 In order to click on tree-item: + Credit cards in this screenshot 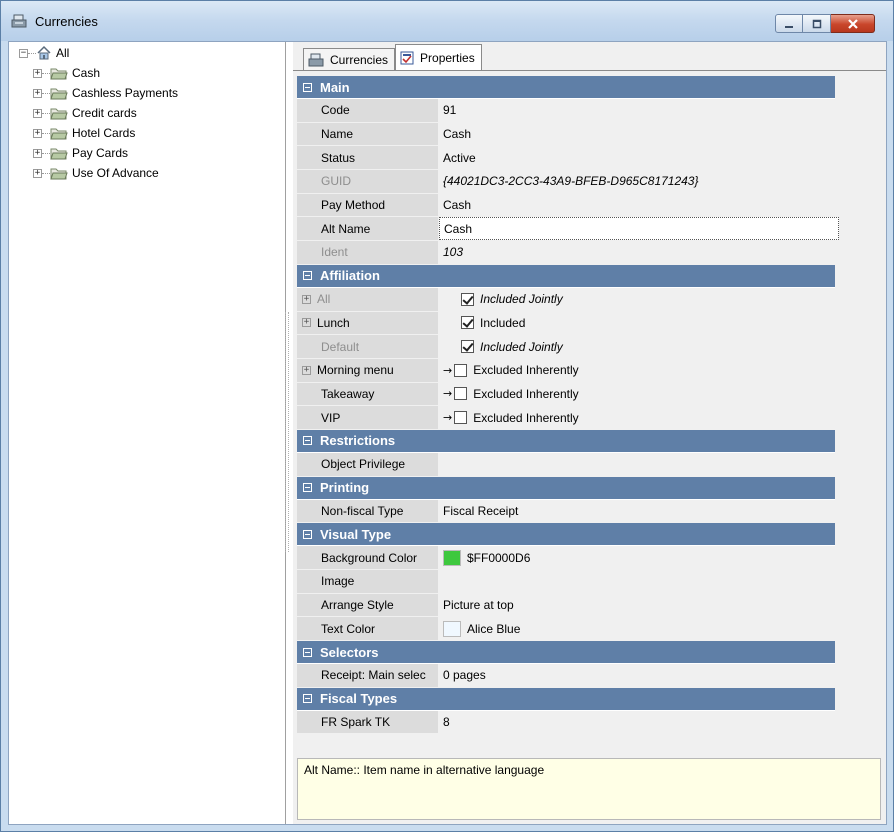, I will do `click(85, 113)`.